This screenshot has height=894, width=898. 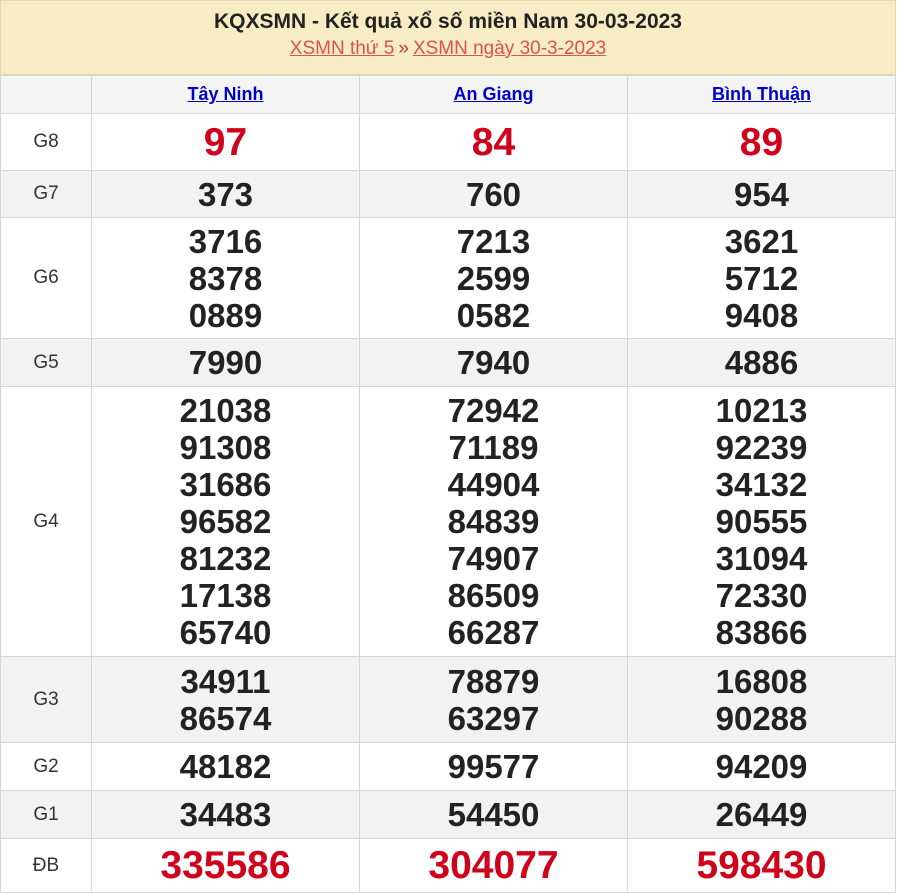 I want to click on prize-label: G6, so click(x=46, y=278).